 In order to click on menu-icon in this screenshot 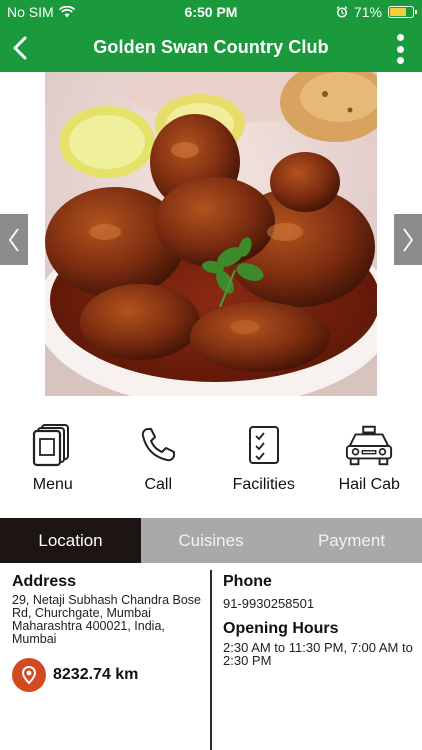, I will do `click(53, 445)`.